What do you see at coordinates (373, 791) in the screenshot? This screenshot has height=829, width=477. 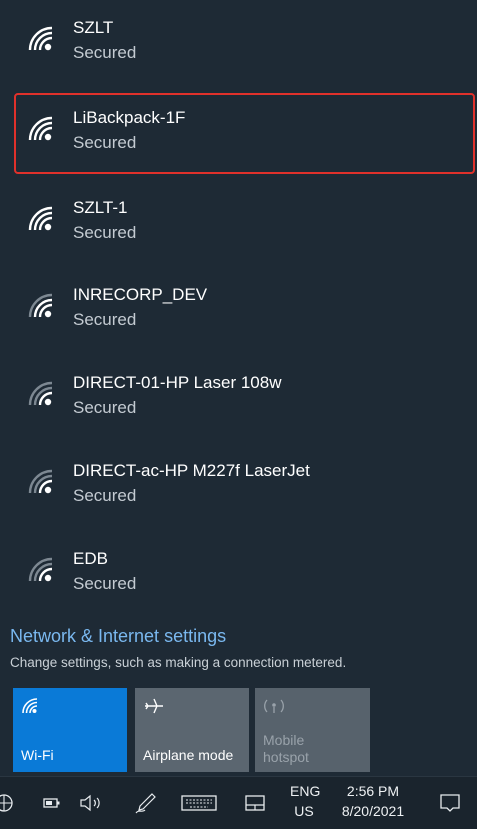 I see `clock-time: 2:56 PM` at bounding box center [373, 791].